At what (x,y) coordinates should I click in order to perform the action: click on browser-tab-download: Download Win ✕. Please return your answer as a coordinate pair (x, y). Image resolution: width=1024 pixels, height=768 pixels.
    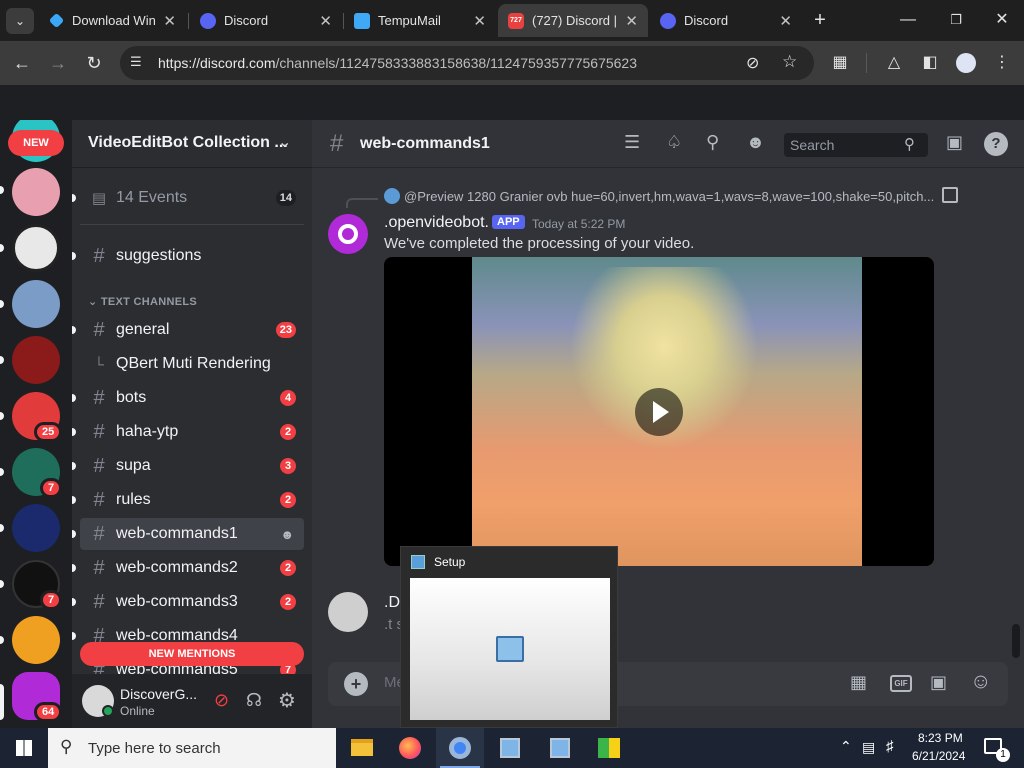
    Looking at the image, I should click on (112, 20).